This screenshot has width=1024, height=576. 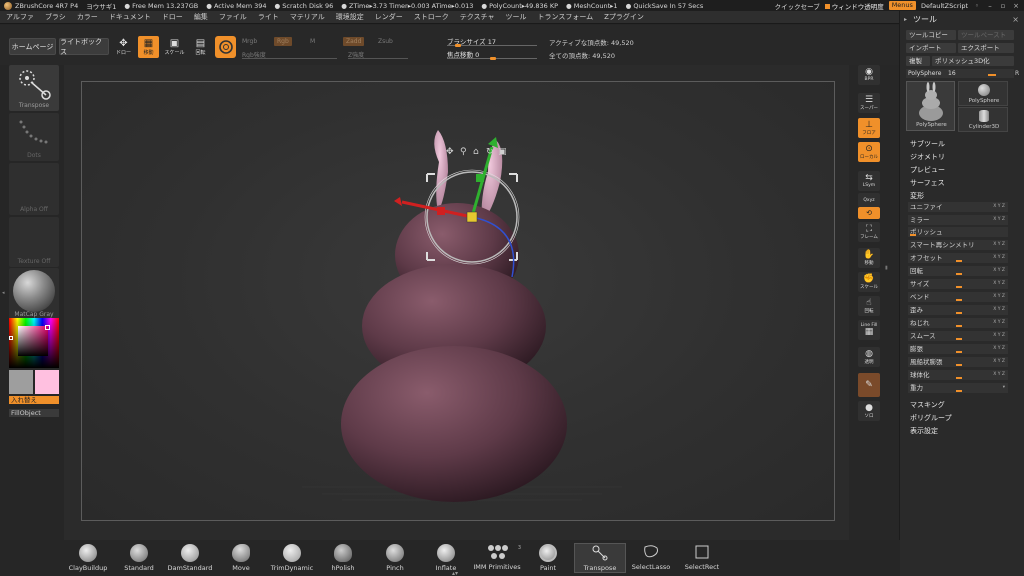 I want to click on homepage-button: ホームページ, so click(x=32, y=46).